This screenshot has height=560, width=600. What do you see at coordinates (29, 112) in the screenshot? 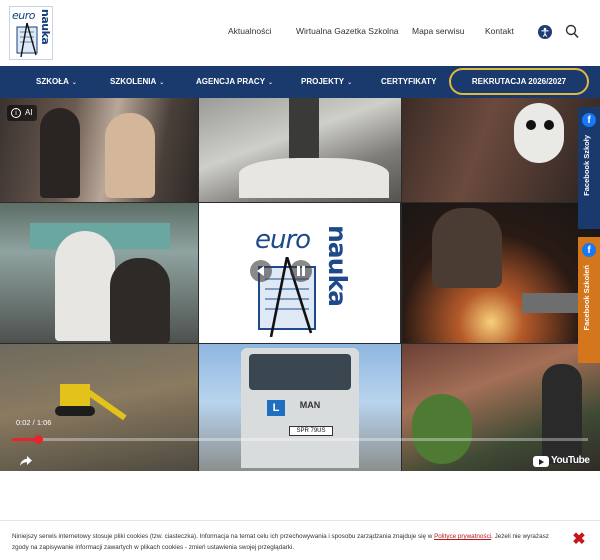
I see `ai-badge-label: AI` at bounding box center [29, 112].